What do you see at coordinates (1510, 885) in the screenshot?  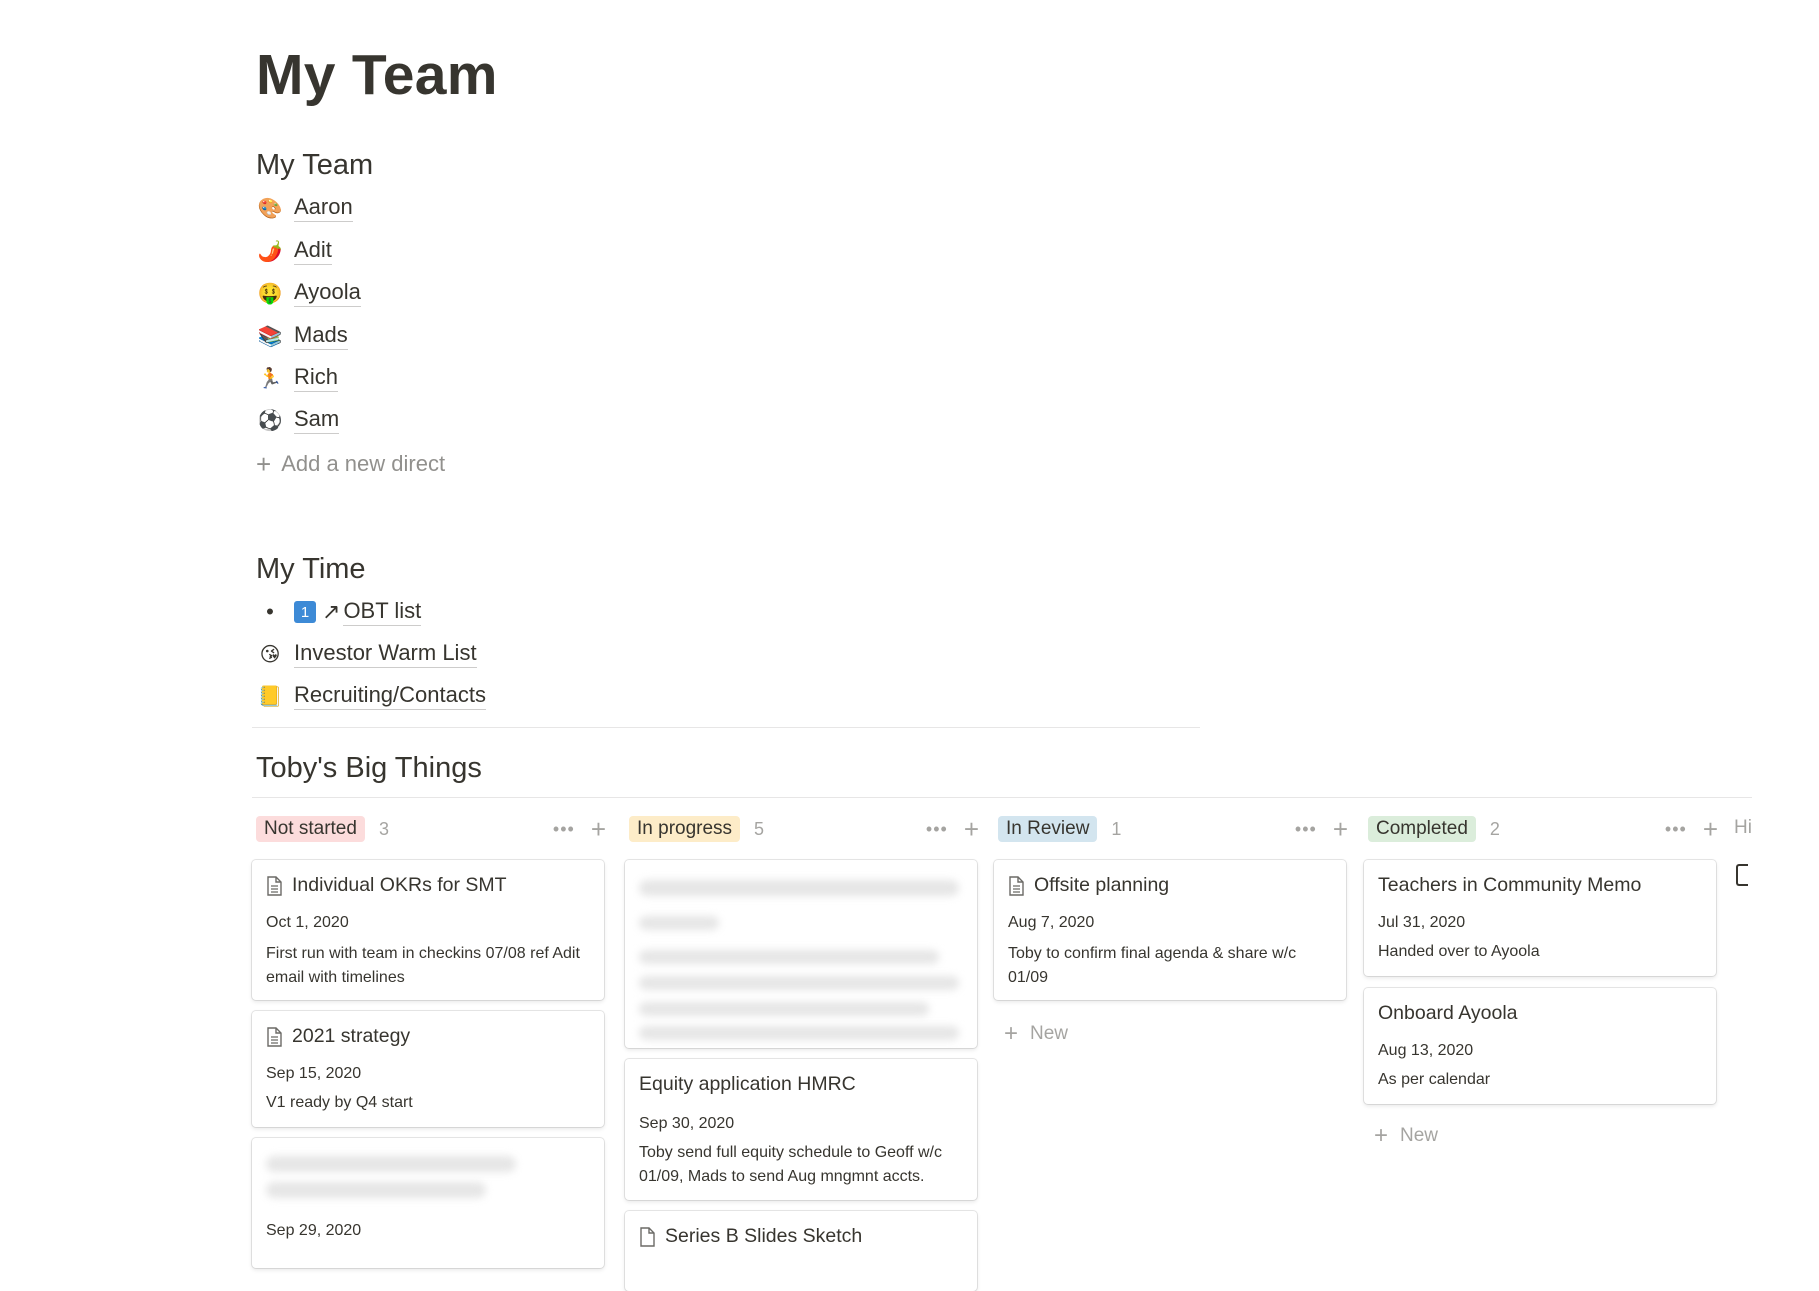 I see `card-title-text: Teachers in Community Memo` at bounding box center [1510, 885].